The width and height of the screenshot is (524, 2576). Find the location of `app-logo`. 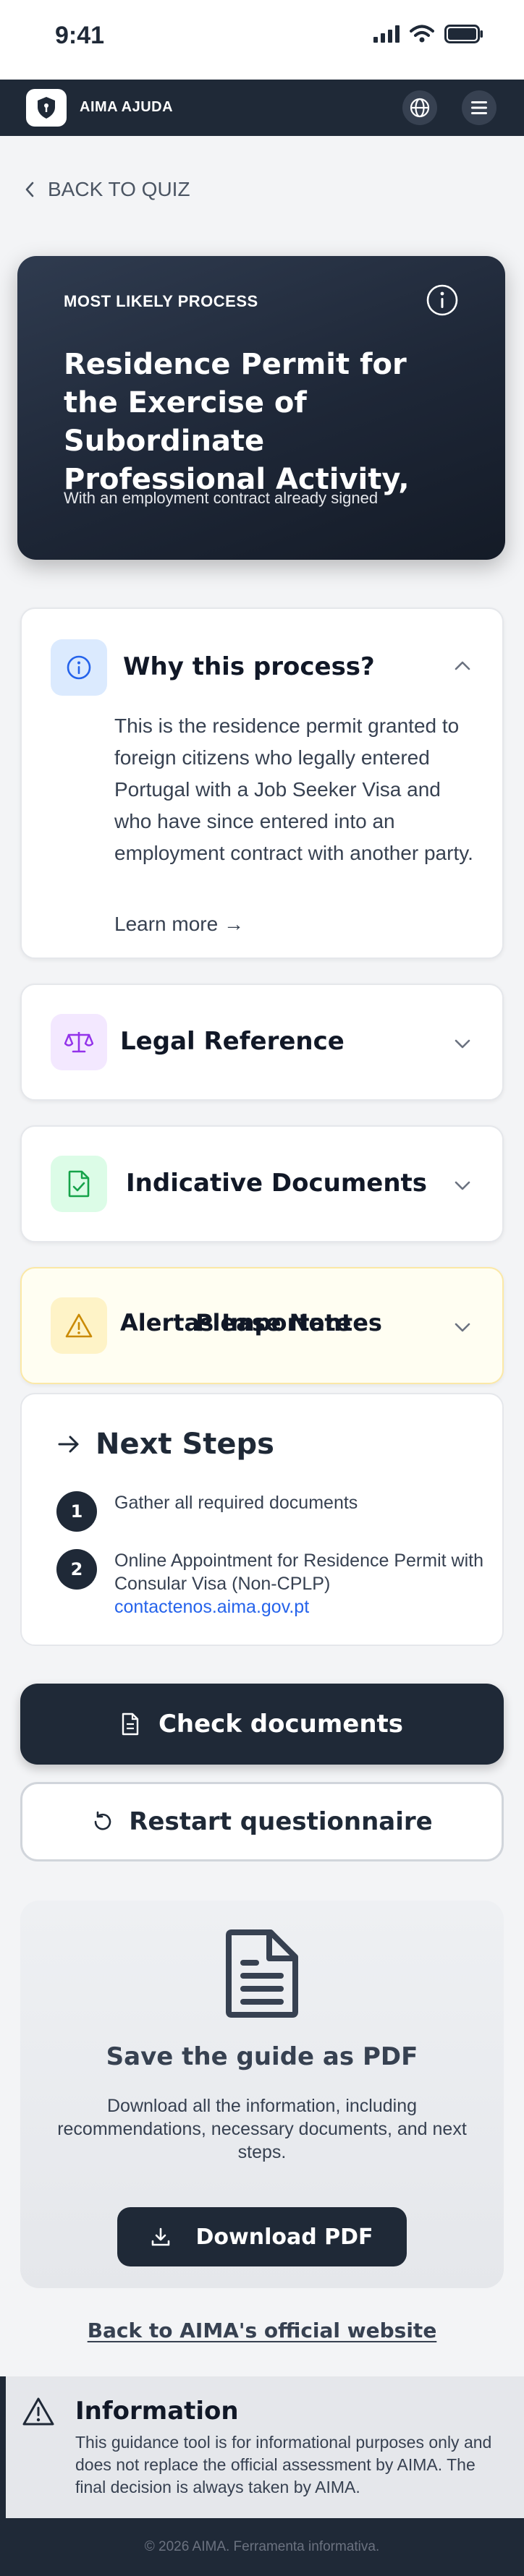

app-logo is located at coordinates (47, 108).